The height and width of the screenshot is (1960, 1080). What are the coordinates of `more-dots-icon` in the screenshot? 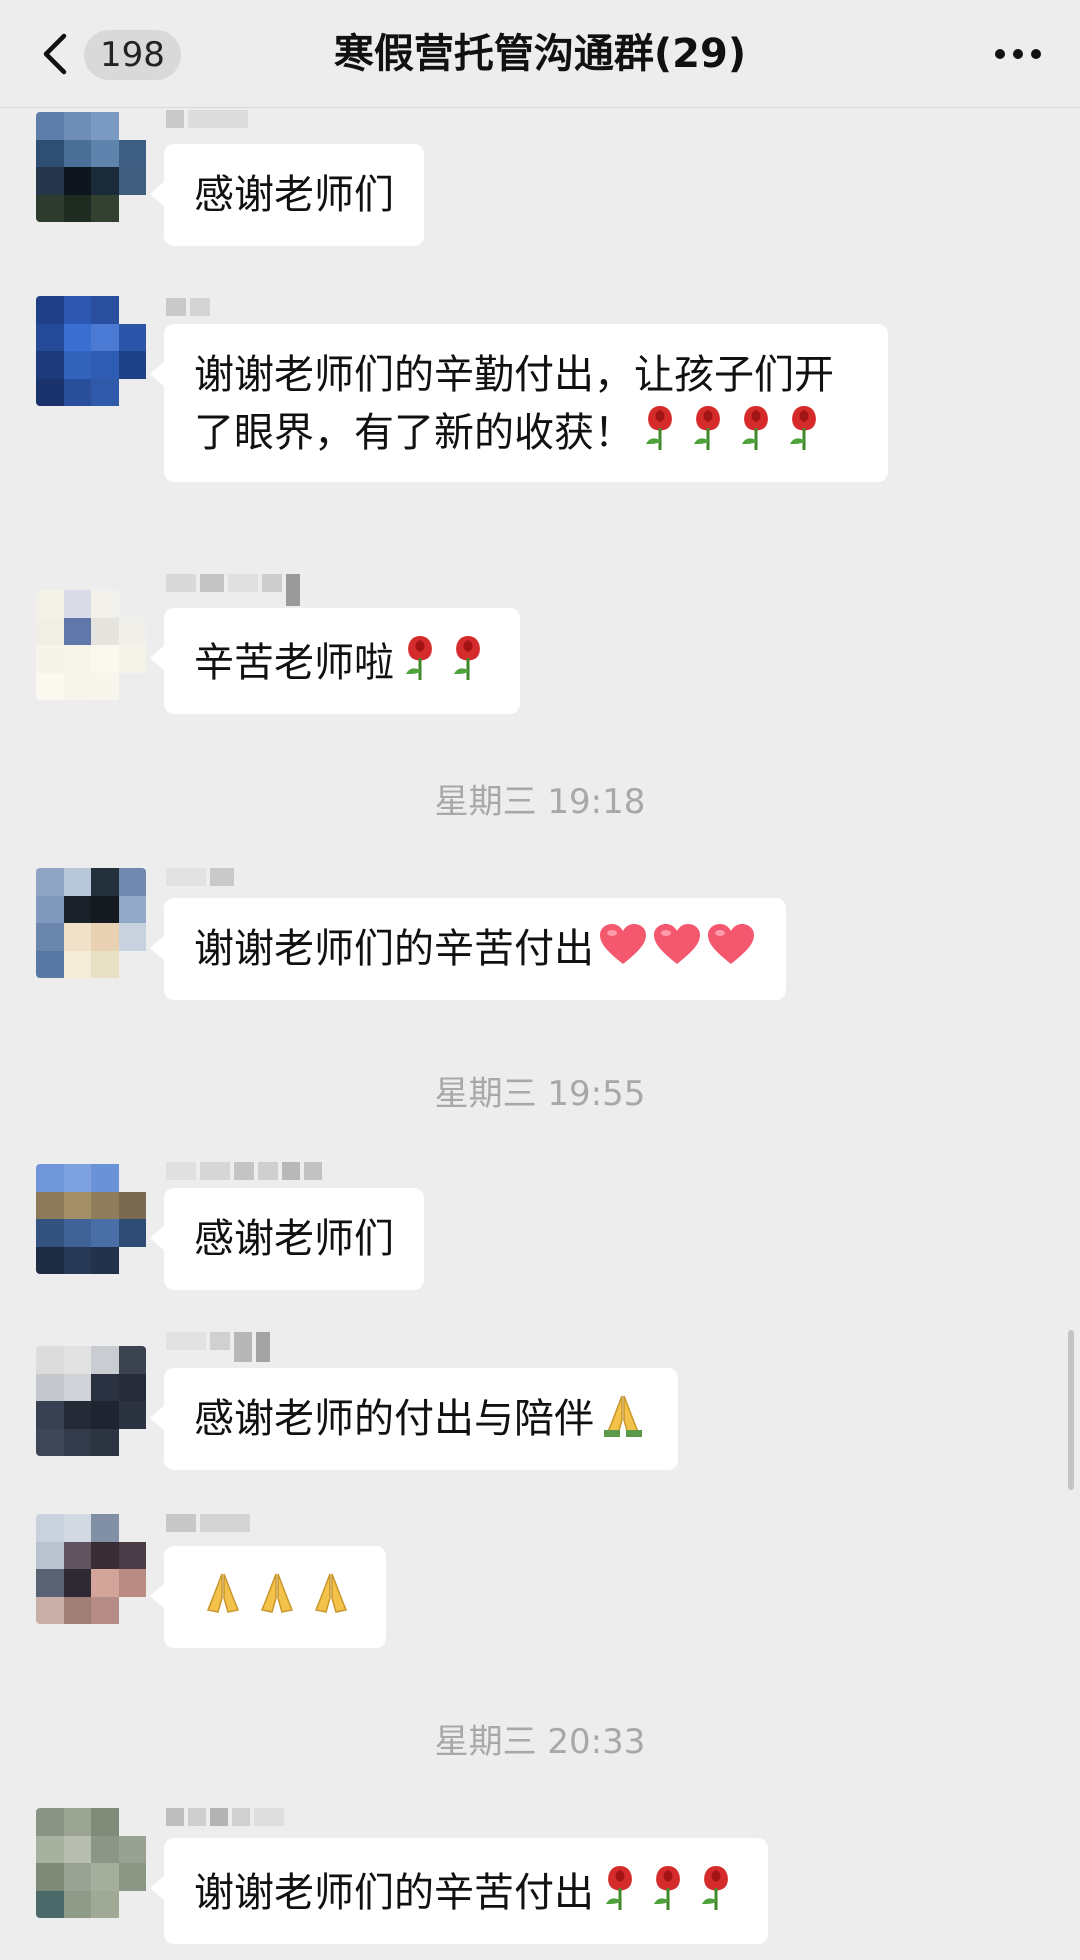 It's located at (1018, 54).